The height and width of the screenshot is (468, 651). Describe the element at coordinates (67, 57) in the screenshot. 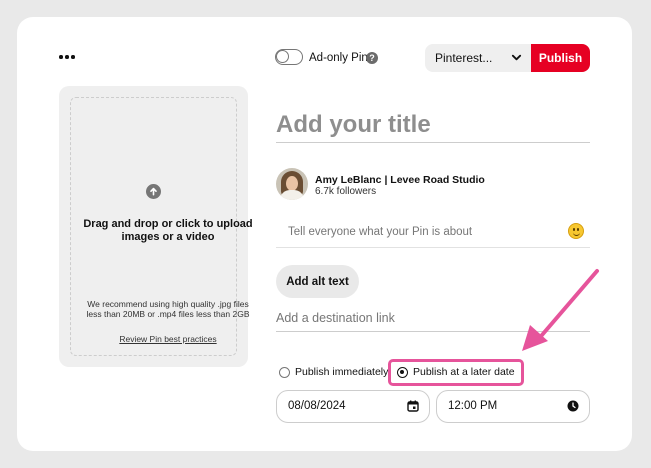

I see `more-options-icon` at that location.